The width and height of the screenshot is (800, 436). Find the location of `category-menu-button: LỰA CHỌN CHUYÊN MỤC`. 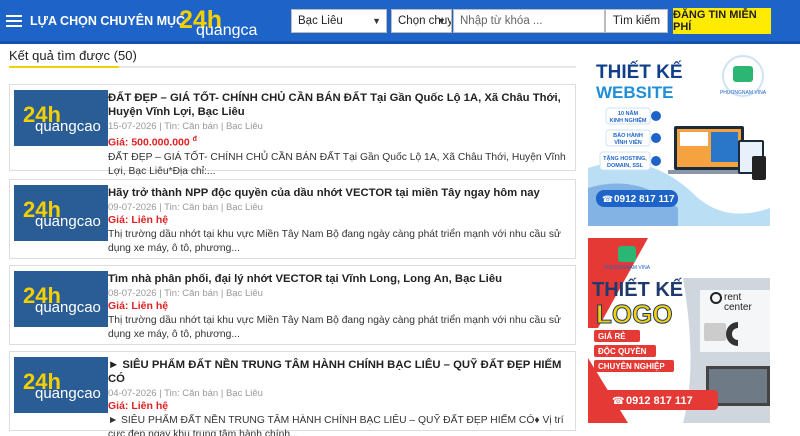

category-menu-button: LỰA CHỌN CHUYÊN MỤC is located at coordinates (95, 21).